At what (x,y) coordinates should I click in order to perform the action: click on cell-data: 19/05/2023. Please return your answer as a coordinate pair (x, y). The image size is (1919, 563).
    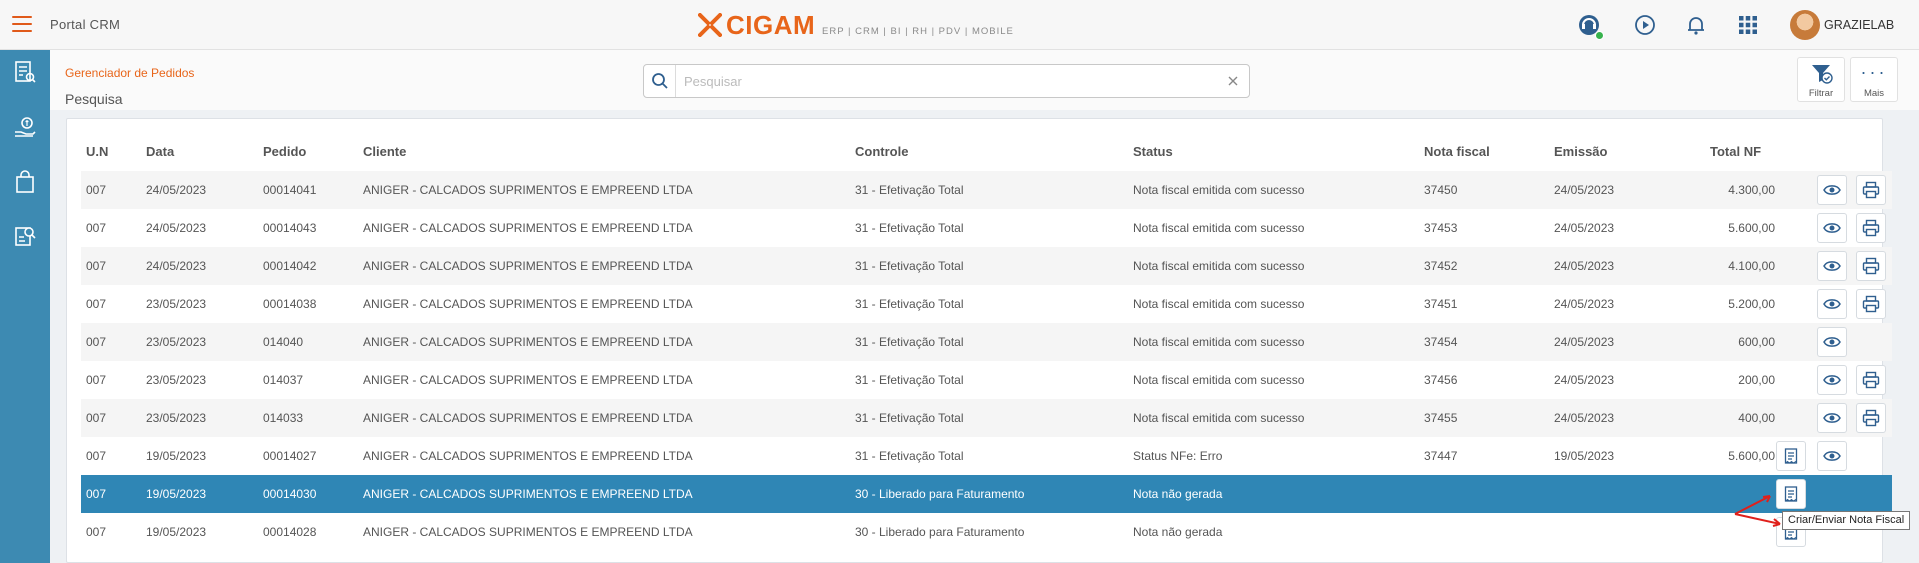
    Looking at the image, I should click on (176, 456).